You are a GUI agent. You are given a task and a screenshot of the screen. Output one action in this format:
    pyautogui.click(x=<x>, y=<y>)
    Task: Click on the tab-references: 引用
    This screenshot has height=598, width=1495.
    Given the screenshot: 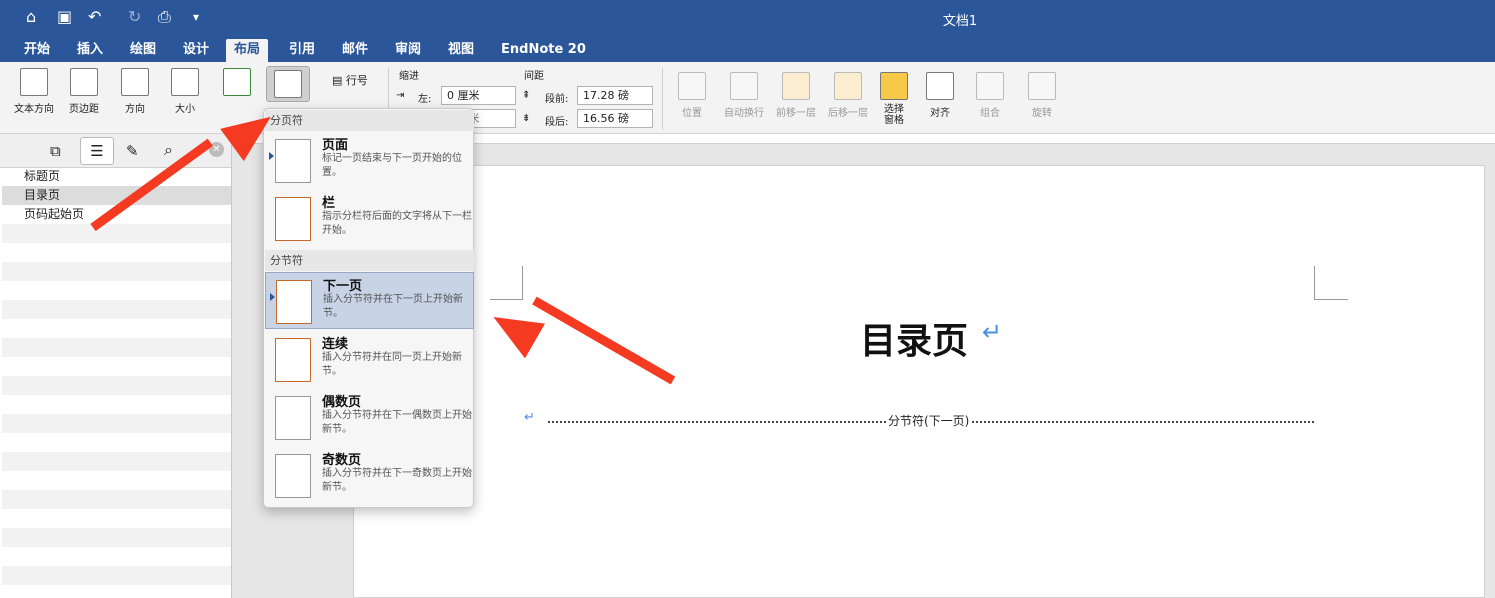 What is the action you would take?
    pyautogui.click(x=302, y=50)
    